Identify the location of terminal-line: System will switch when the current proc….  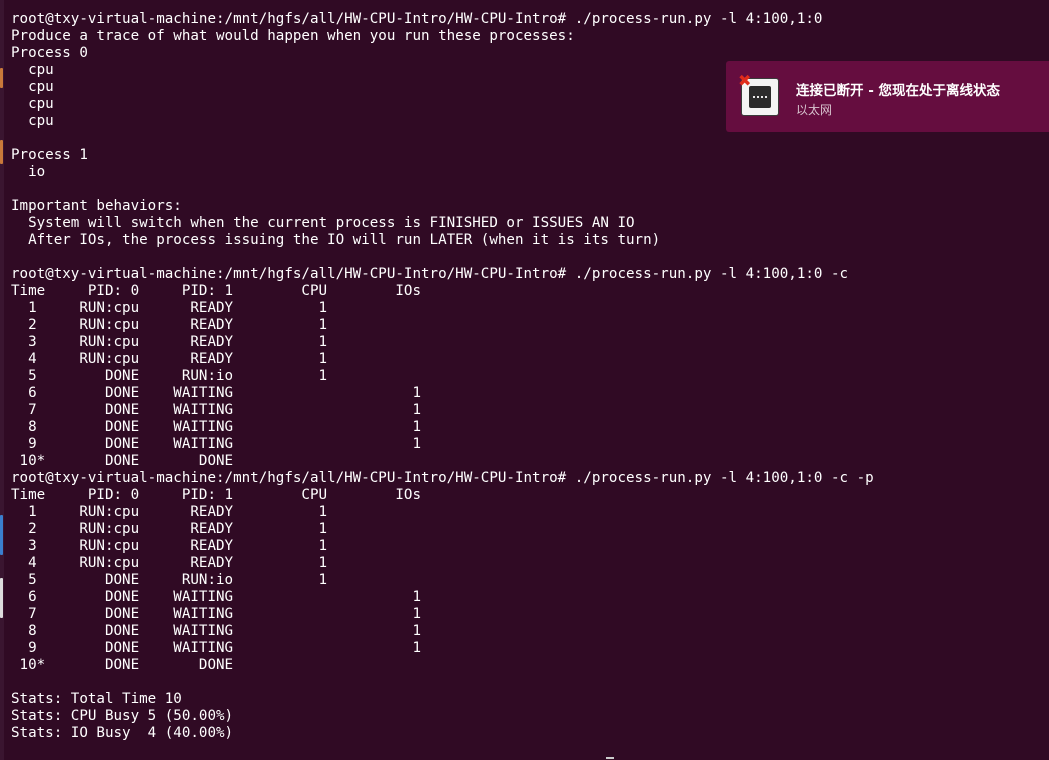
(323, 223).